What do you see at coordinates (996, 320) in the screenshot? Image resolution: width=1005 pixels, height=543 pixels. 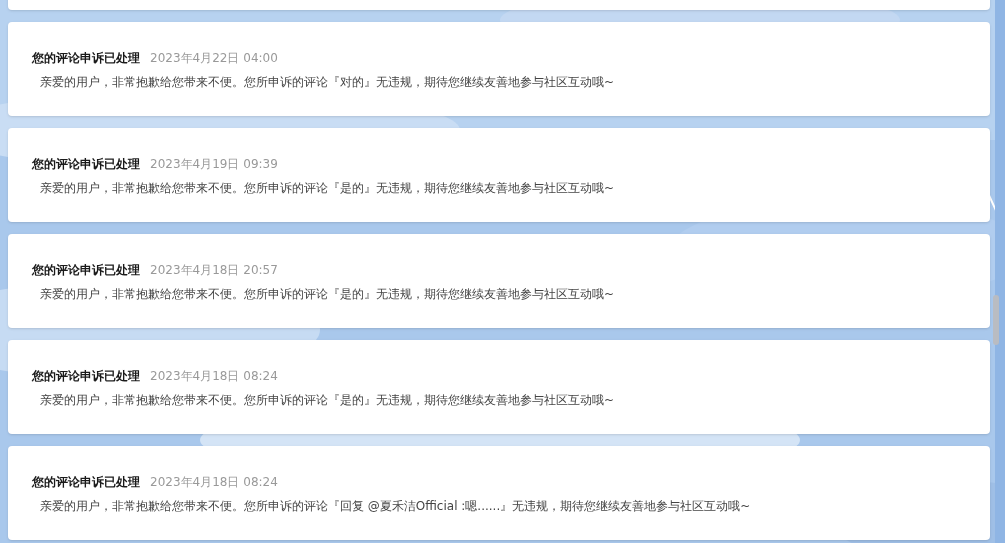 I see `scrollbar-thumb` at bounding box center [996, 320].